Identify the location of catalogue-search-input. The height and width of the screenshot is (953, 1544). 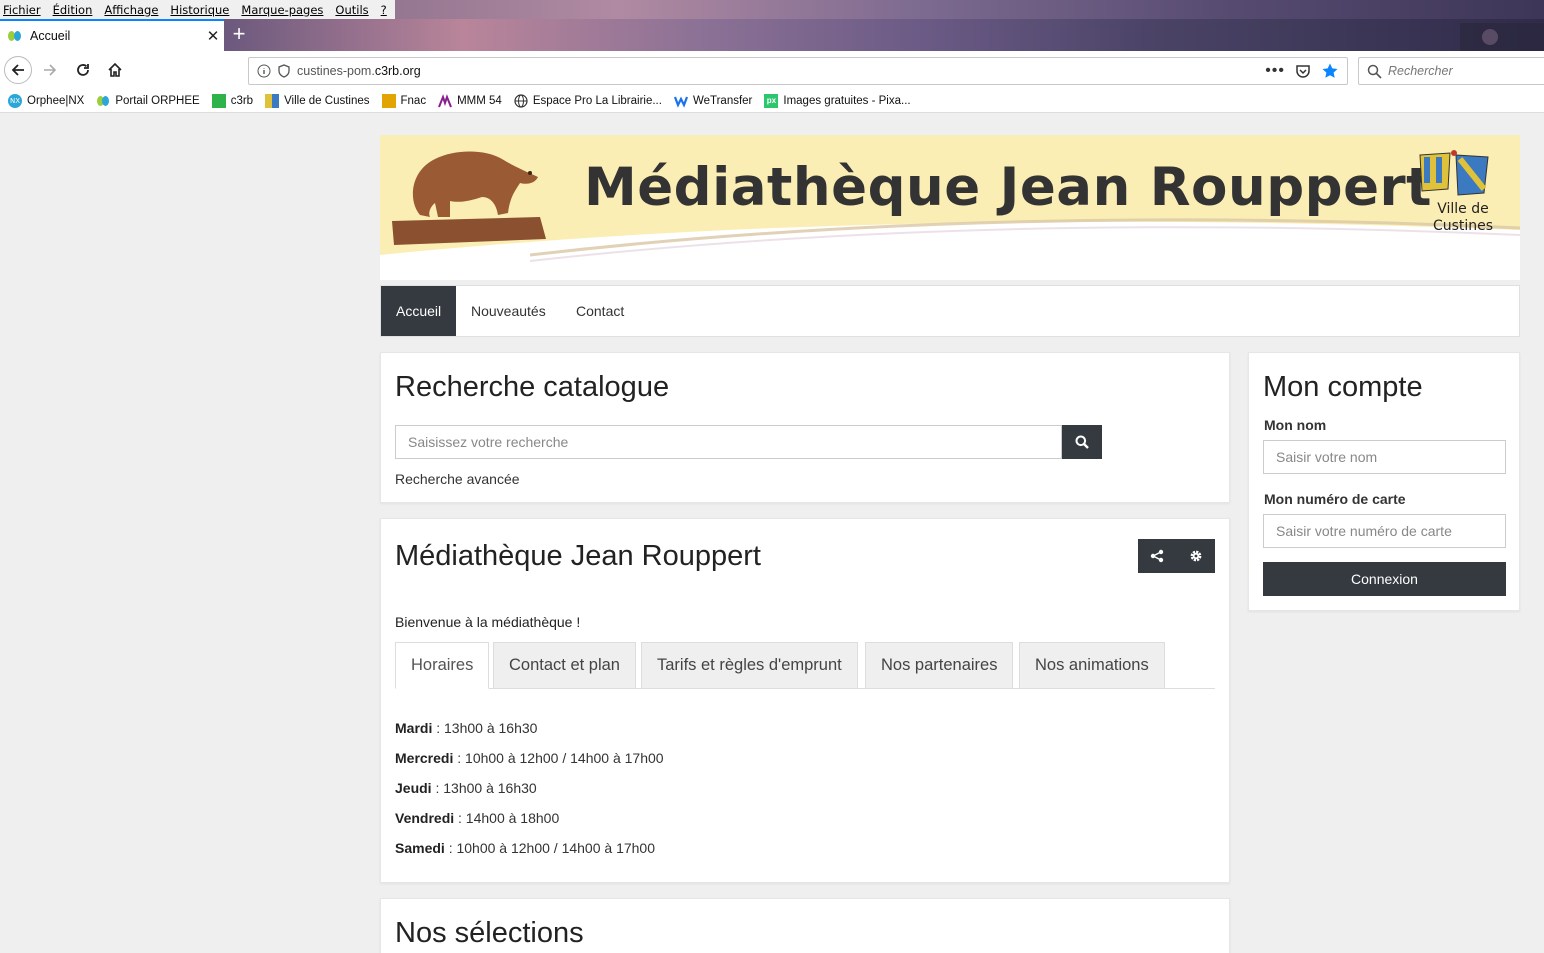
(728, 442).